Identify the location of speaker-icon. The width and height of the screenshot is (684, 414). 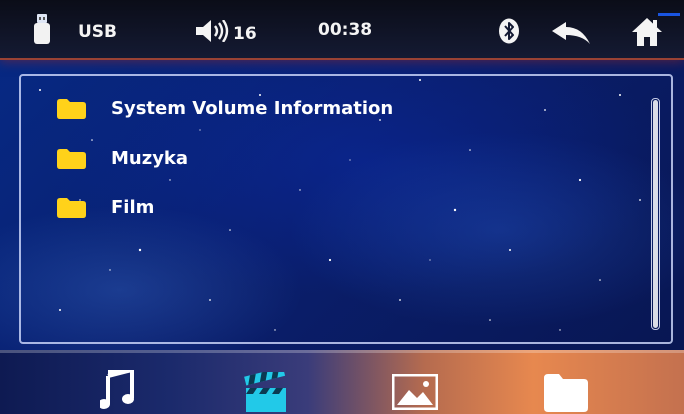
(212, 31).